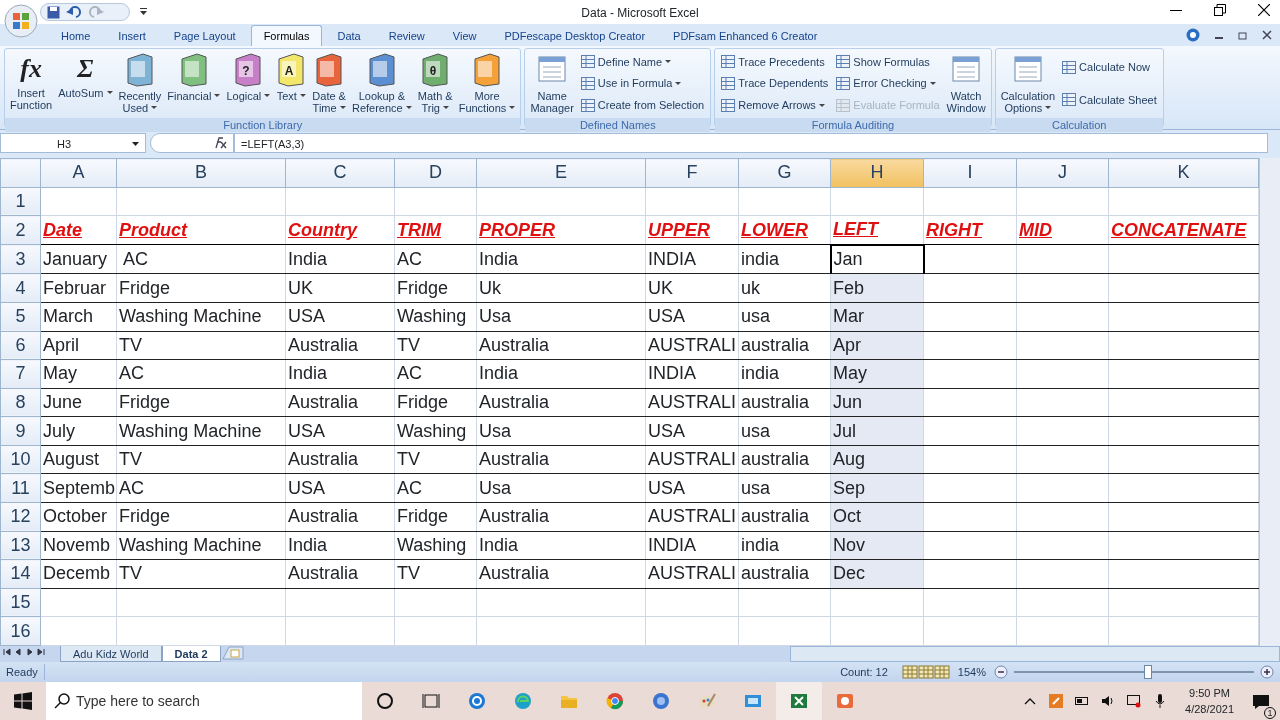 This screenshot has width=1280, height=720. What do you see at coordinates (20, 459) in the screenshot?
I see `row-header: 10` at bounding box center [20, 459].